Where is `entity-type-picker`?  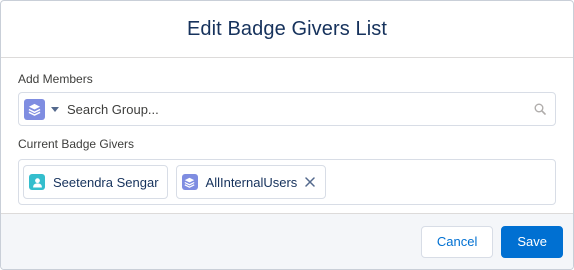 entity-type-picker is located at coordinates (43, 109).